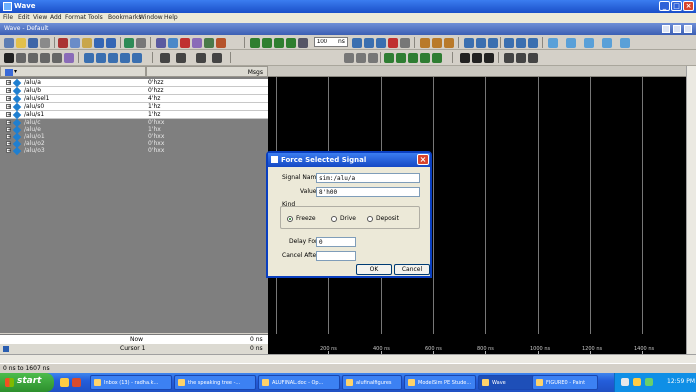 The height and width of the screenshot is (392, 696). I want to click on names-column-header: ▾, so click(73, 71).